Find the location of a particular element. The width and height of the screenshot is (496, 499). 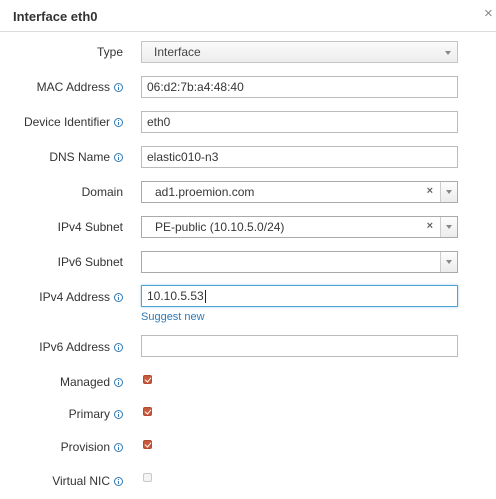

virtual-nic-label-text: Virtual NIC is located at coordinates (81, 481).